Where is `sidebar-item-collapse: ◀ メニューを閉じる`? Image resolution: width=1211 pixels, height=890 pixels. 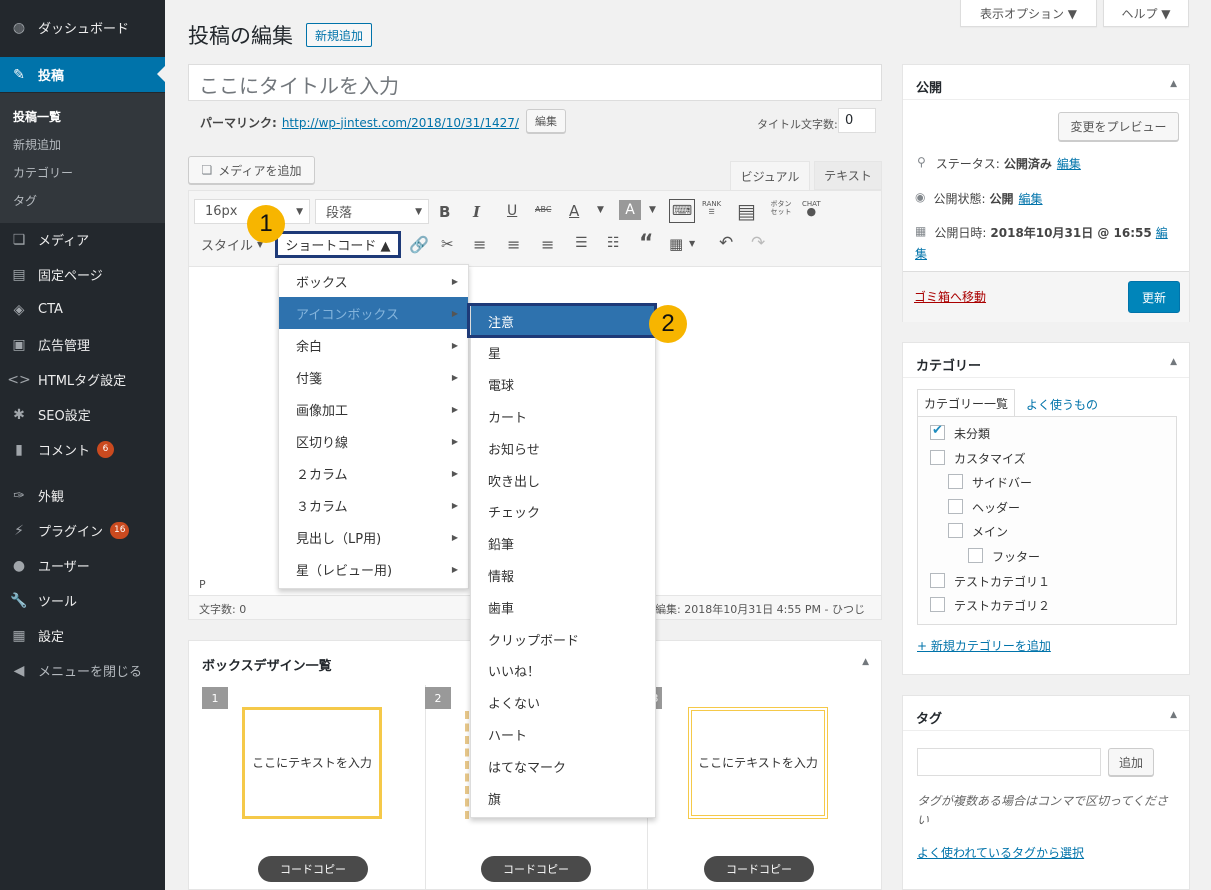
sidebar-item-collapse: ◀ メニューを閉じる is located at coordinates (82, 670).